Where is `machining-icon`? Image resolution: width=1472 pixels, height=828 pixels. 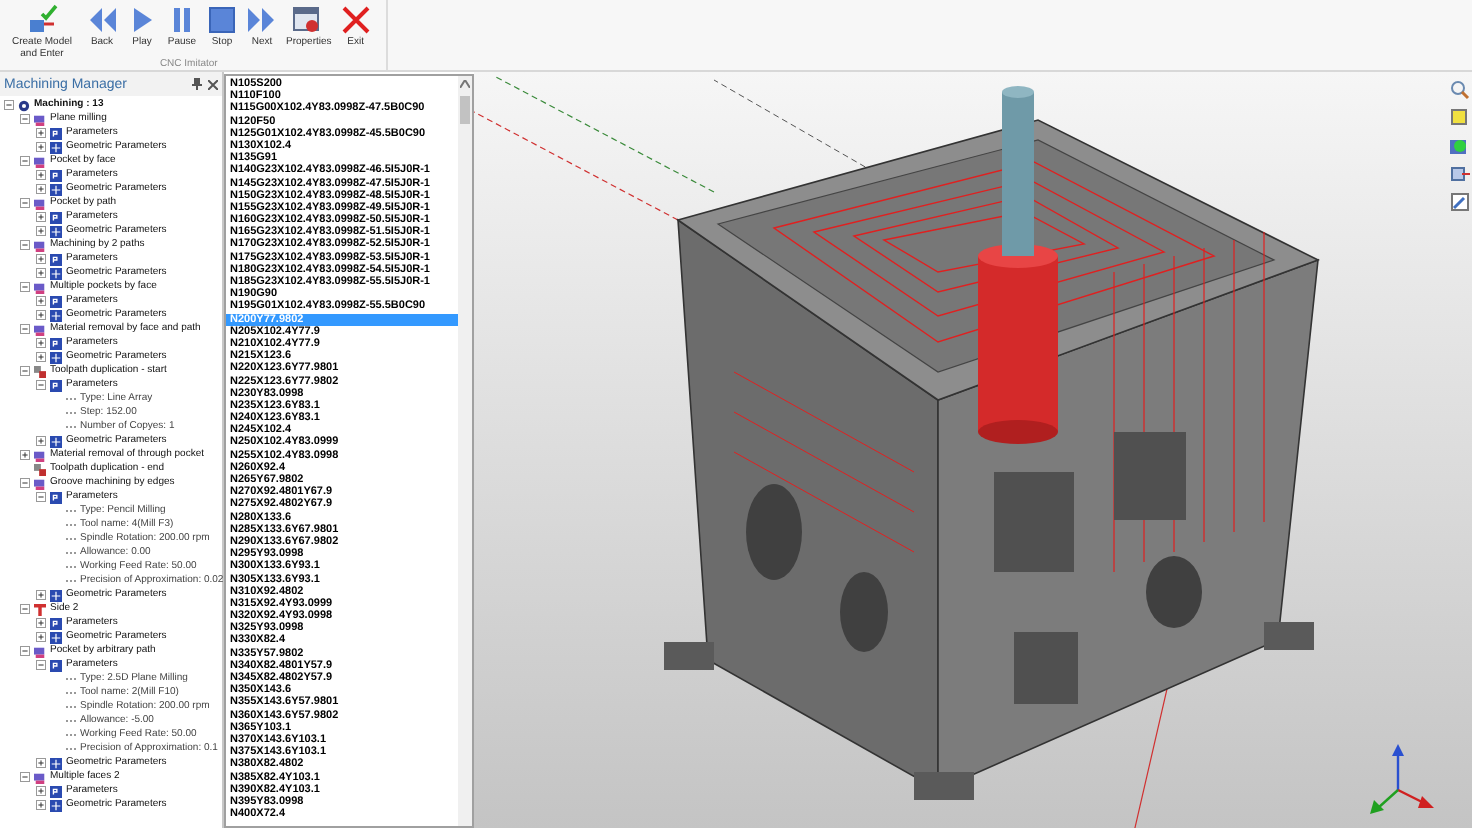 machining-icon is located at coordinates (24, 105).